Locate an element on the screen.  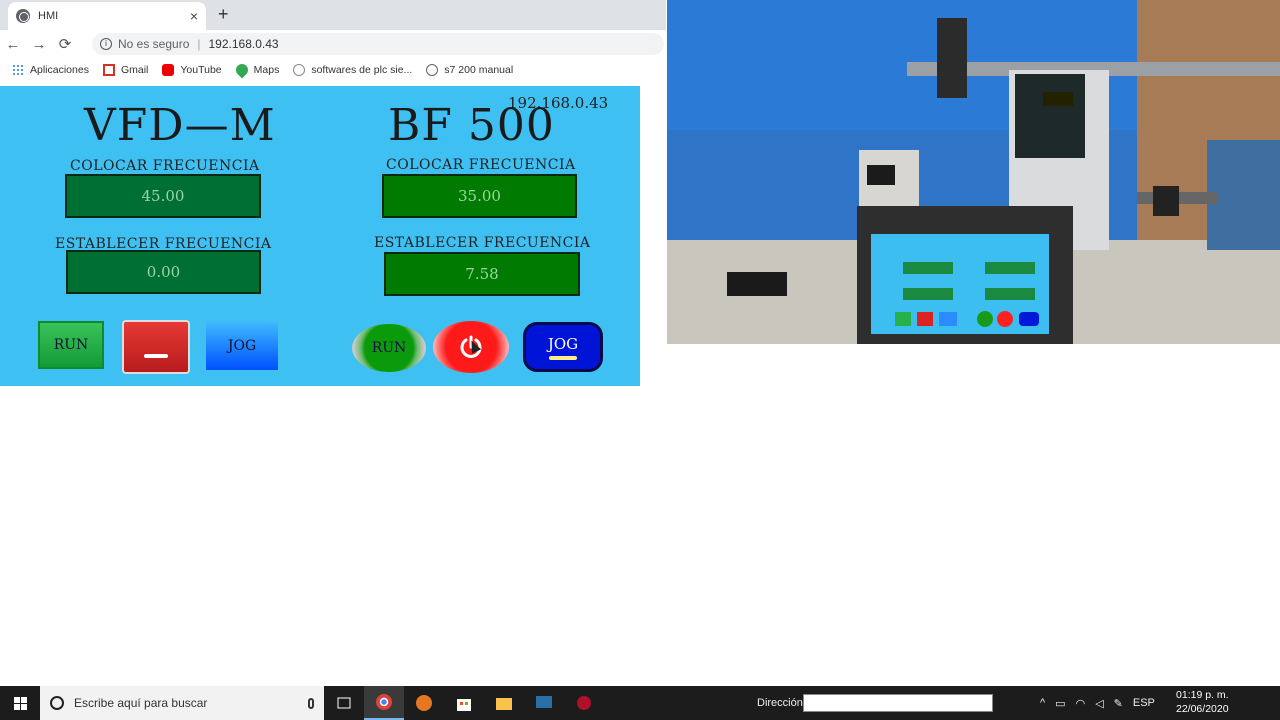
task-view-button is located at coordinates (344, 703).